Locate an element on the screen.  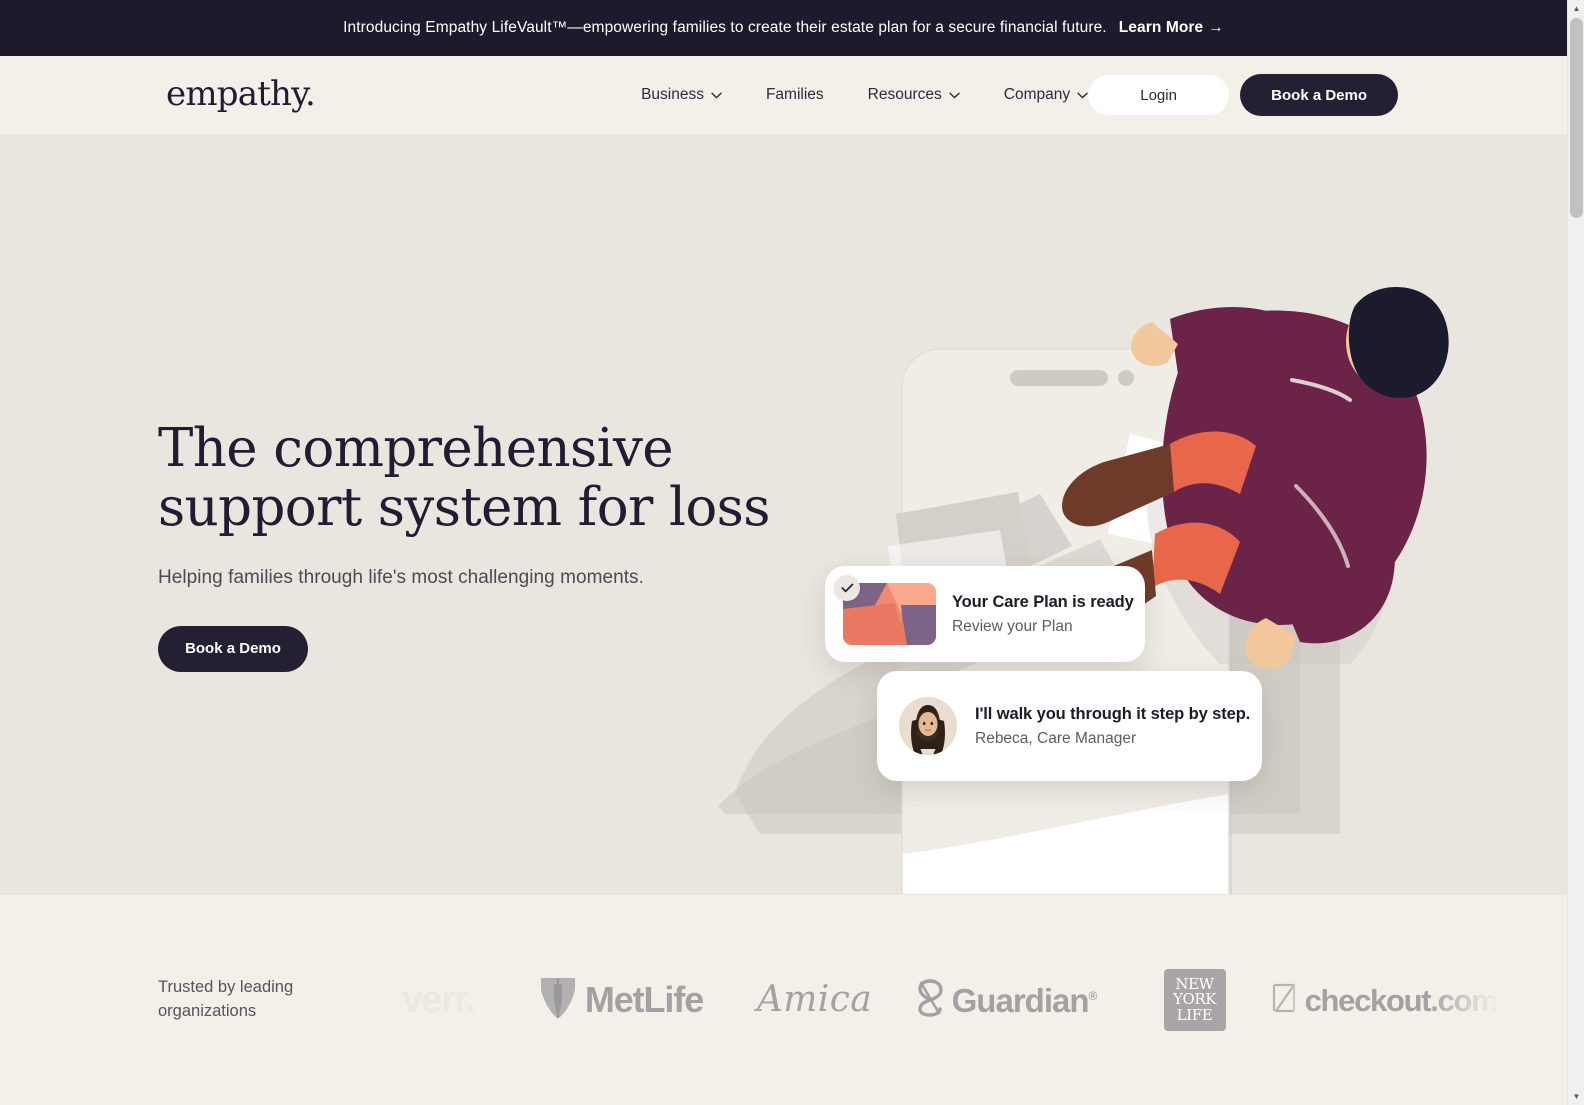
registered-mark-icon: ® is located at coordinates (1093, 995).